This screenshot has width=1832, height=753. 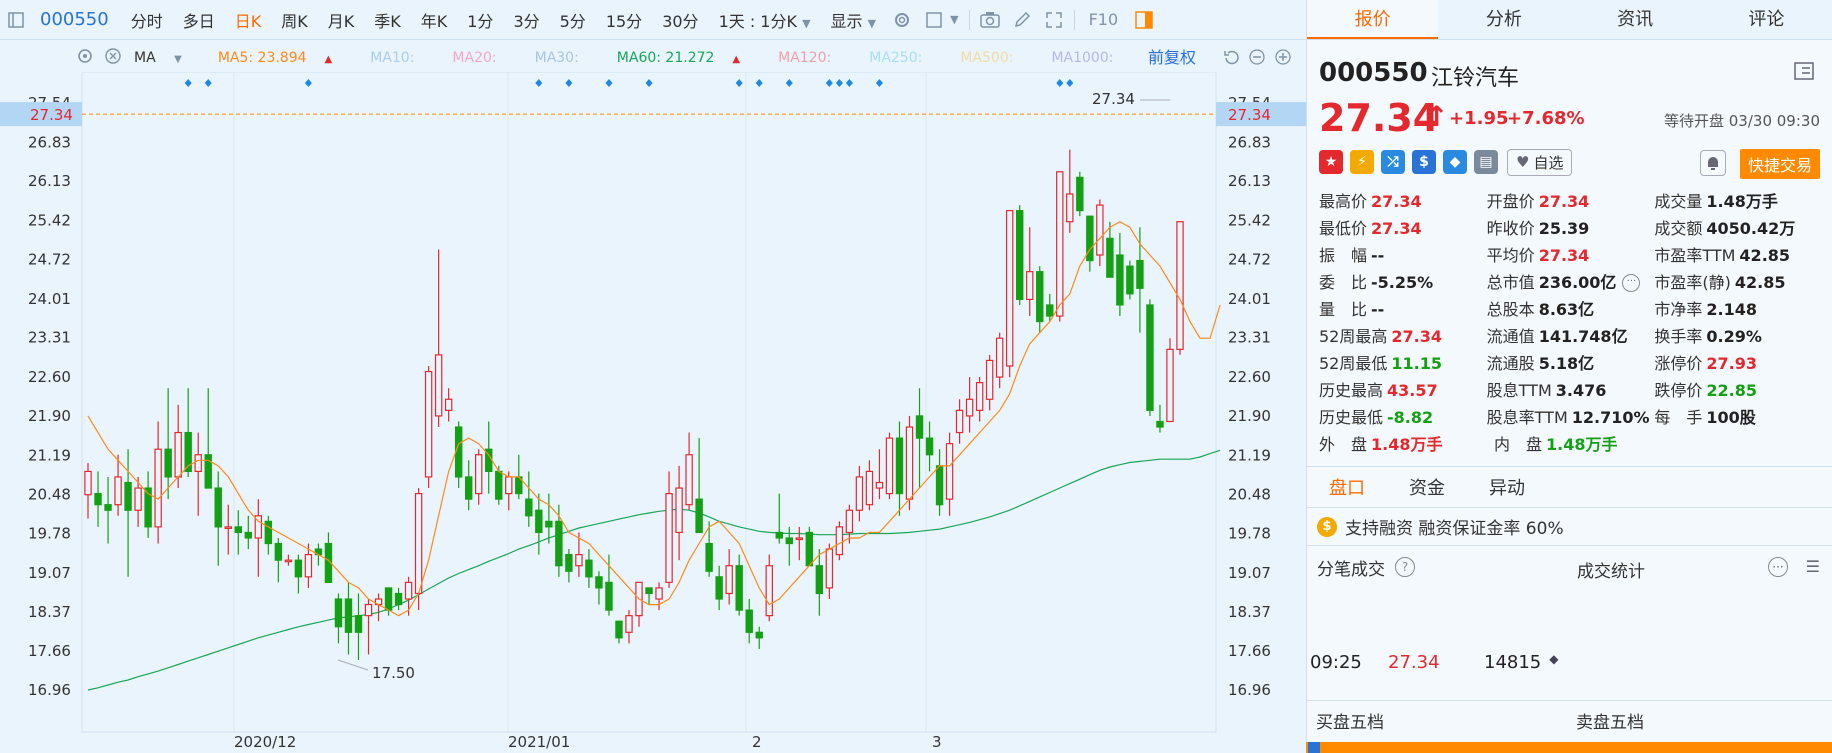 I want to click on ma-item: MA250:, so click(x=902, y=58).